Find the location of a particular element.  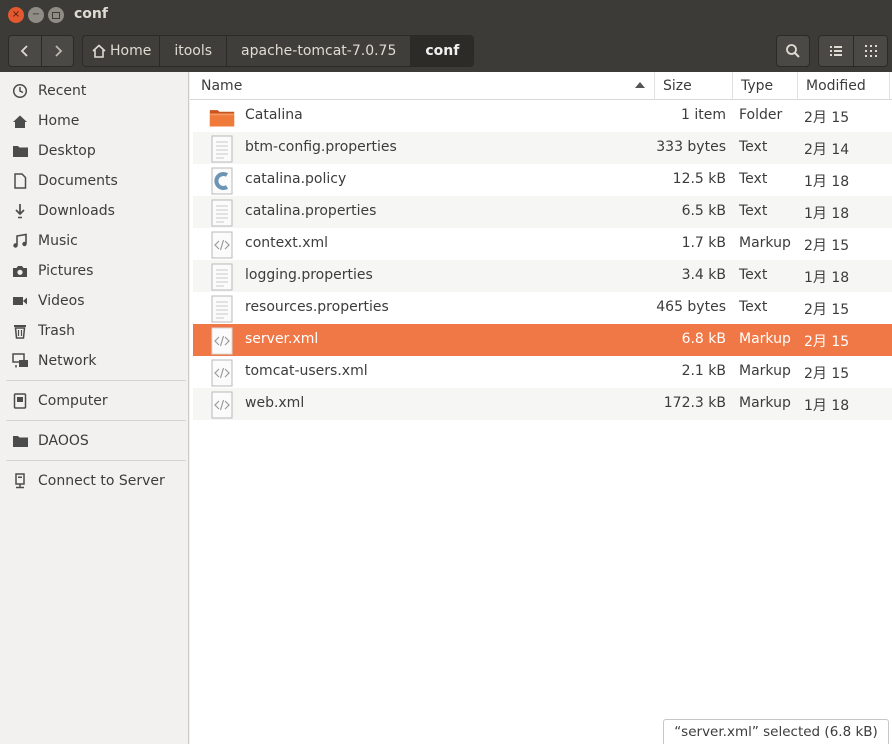

file-row-catalina-properties: catalina.properties 6.5 kB Text 1月 18 is located at coordinates (542, 212).